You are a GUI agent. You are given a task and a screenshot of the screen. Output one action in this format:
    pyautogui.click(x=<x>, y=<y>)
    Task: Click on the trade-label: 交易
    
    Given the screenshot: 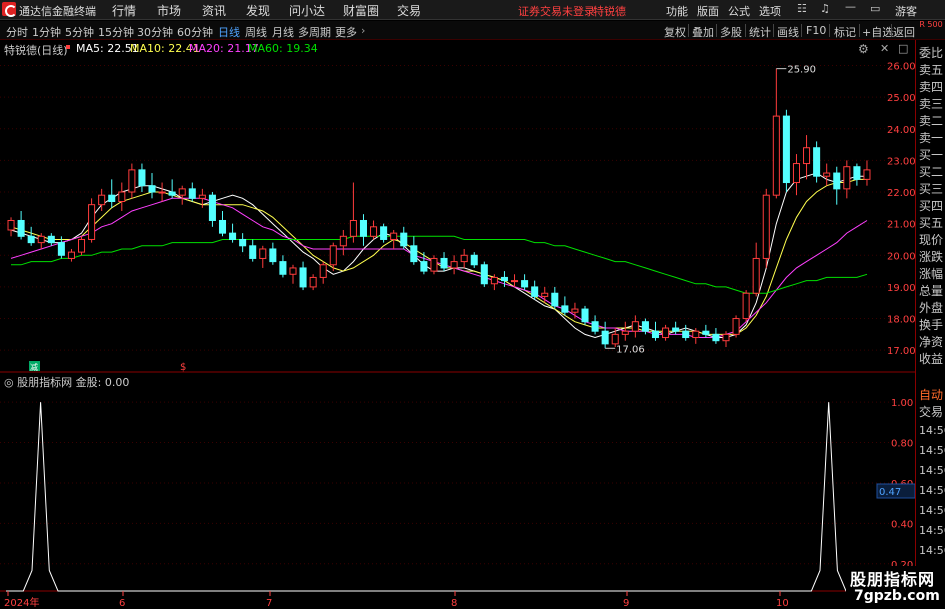 What is the action you would take?
    pyautogui.click(x=931, y=411)
    